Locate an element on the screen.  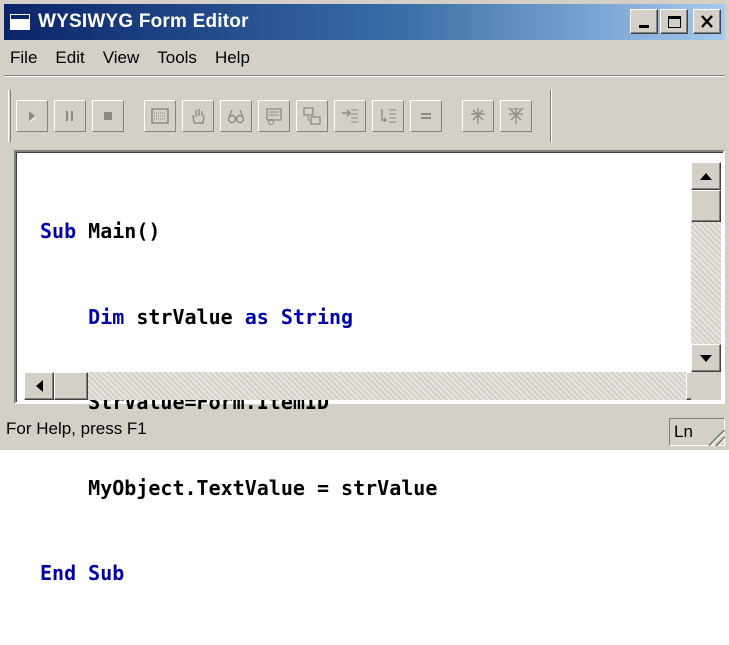
pause-icon is located at coordinates (69, 116).